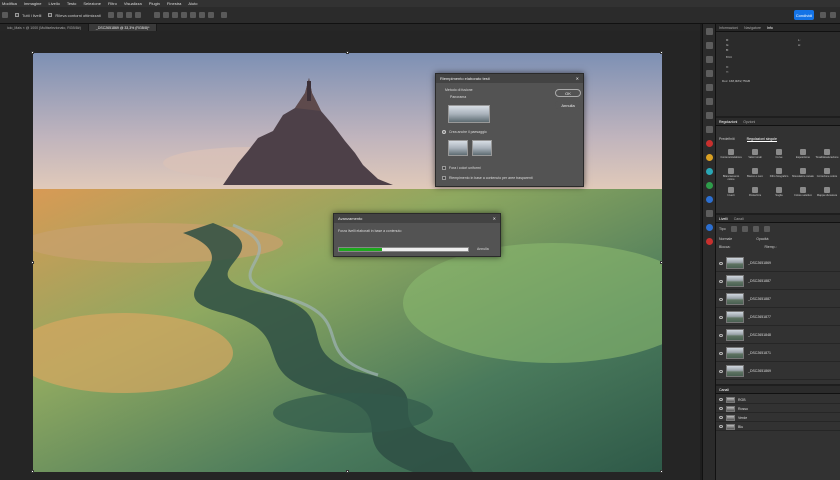 The height and width of the screenshot is (480, 840). What do you see at coordinates (709, 199) in the screenshot?
I see `plugin-blue-icon` at bounding box center [709, 199].